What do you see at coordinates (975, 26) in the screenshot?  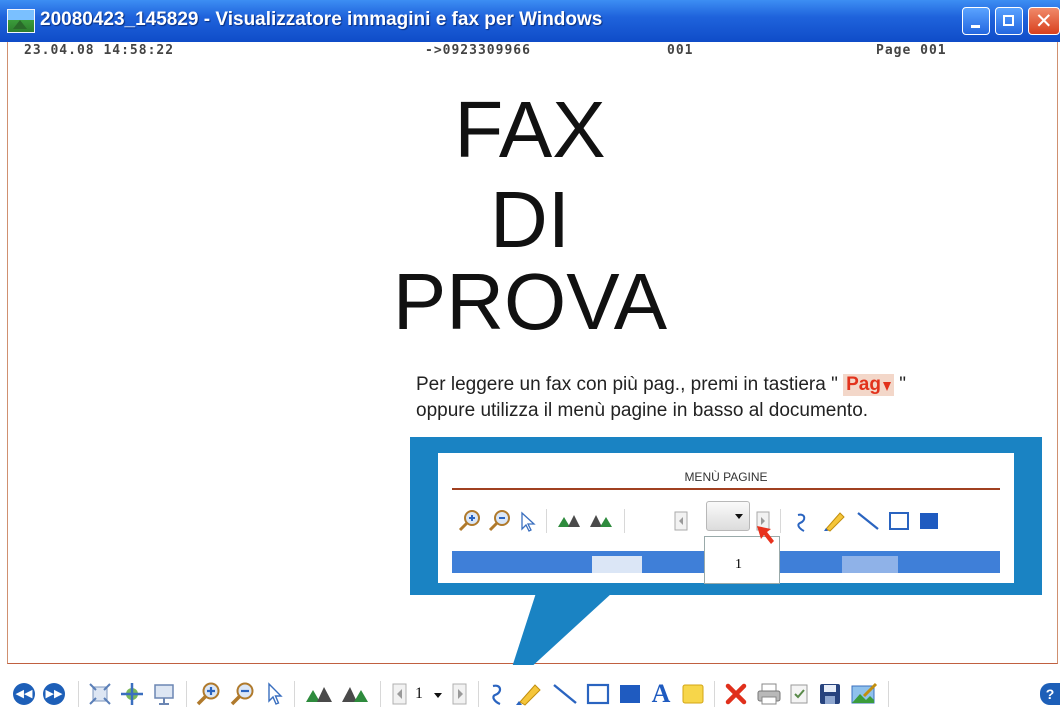 I see `minimize-icon` at bounding box center [975, 26].